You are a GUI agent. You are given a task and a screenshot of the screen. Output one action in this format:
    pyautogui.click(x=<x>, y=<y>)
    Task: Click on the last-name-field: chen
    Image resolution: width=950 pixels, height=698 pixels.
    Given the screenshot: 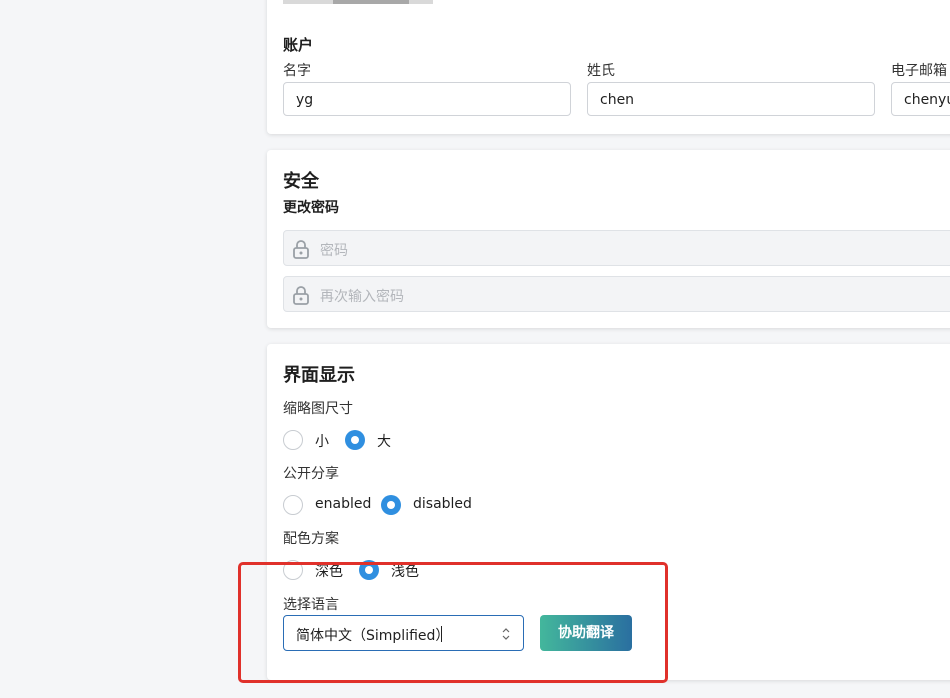 What is the action you would take?
    pyautogui.click(x=731, y=99)
    